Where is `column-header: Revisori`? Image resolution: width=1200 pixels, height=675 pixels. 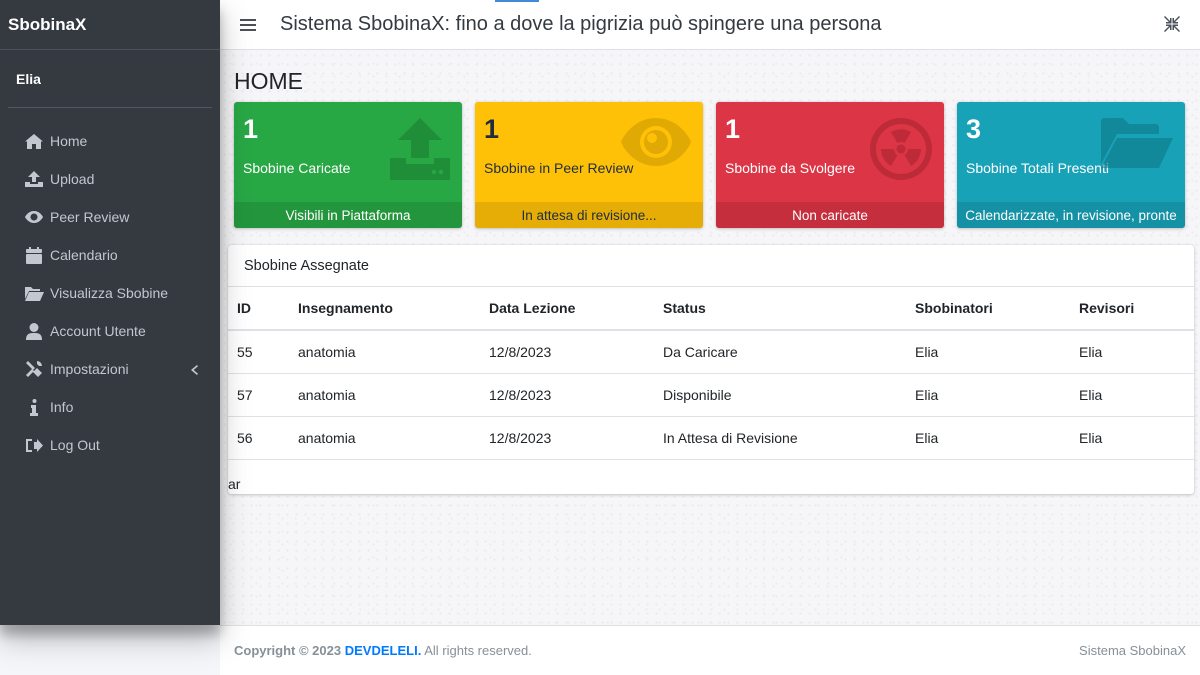 column-header: Revisori is located at coordinates (1132, 309).